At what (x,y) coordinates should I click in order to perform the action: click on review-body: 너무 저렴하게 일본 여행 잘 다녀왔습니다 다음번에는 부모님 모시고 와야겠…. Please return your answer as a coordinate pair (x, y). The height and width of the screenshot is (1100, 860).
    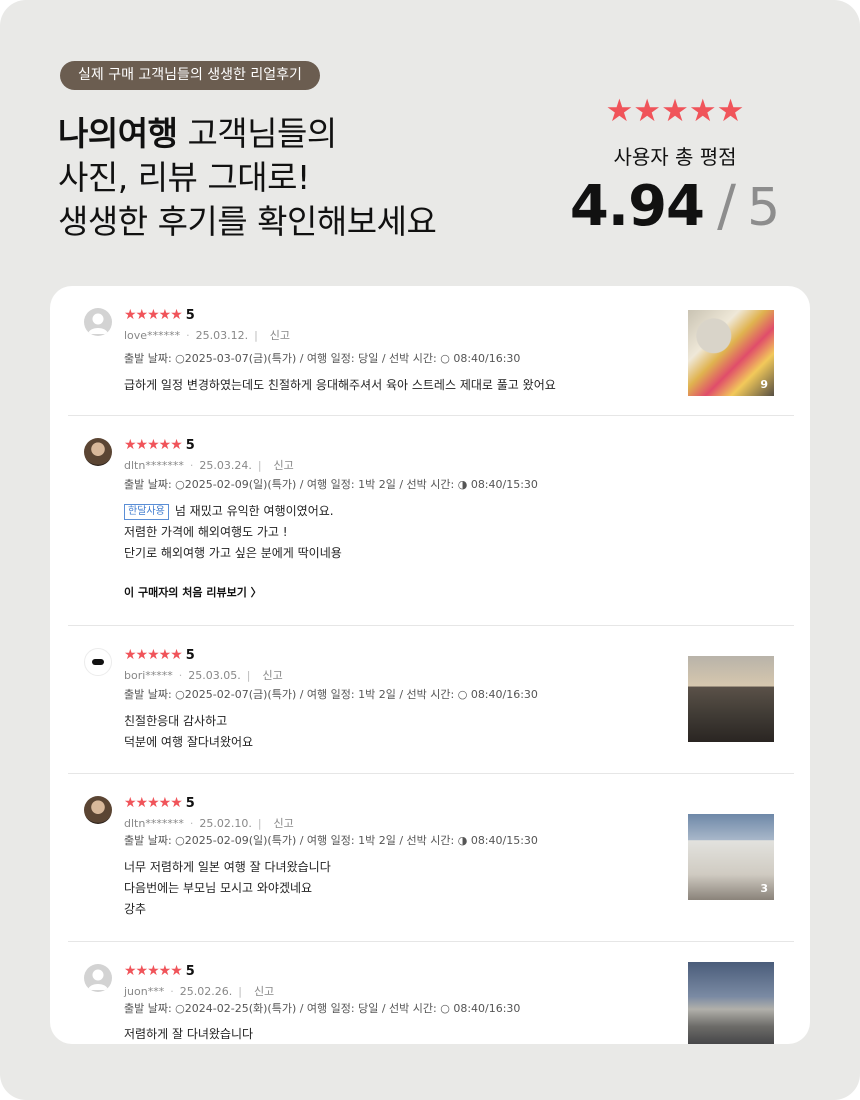
    Looking at the image, I should click on (227, 888).